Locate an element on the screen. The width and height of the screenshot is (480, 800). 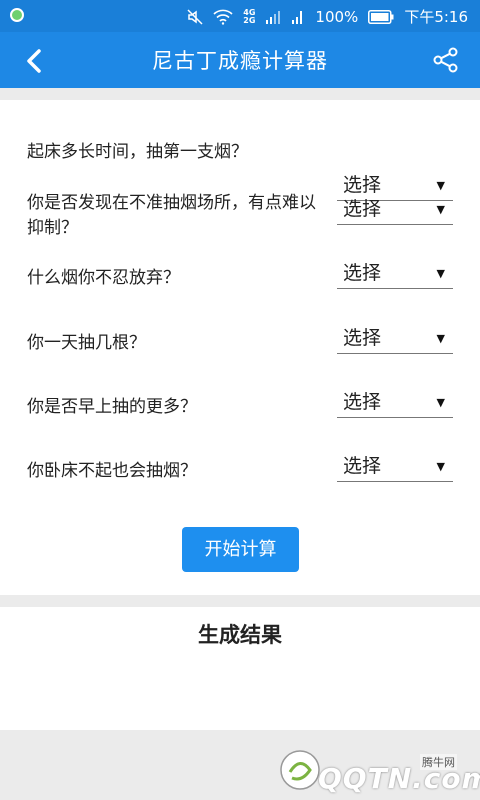
app-bar: 尼古丁成瘾计算器 is located at coordinates (240, 60).